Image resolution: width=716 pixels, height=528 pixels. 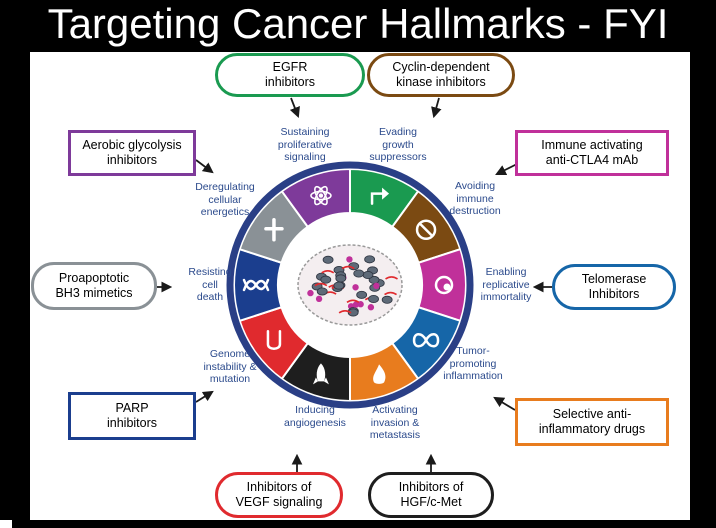 What do you see at coordinates (279, 502) in the screenshot?
I see `drug-box-text-line: VEGF signaling` at bounding box center [279, 502].